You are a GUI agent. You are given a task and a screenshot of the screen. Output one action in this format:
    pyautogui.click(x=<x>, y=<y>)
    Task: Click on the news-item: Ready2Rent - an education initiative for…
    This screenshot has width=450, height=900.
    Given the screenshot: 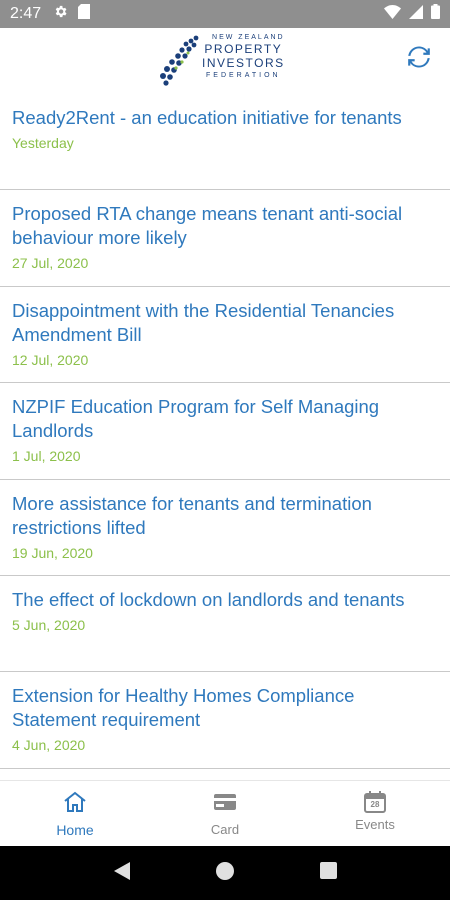 What is the action you would take?
    pyautogui.click(x=225, y=142)
    